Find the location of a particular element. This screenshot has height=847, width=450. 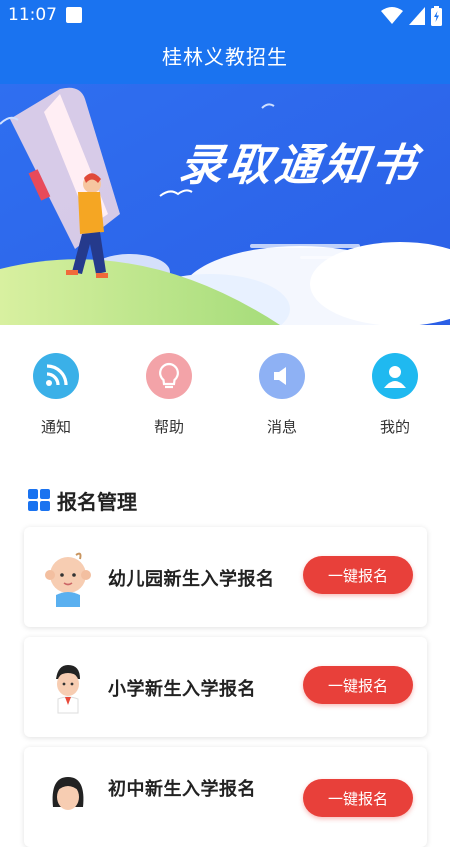

quick-item-notice: 通知 is located at coordinates (56, 393).